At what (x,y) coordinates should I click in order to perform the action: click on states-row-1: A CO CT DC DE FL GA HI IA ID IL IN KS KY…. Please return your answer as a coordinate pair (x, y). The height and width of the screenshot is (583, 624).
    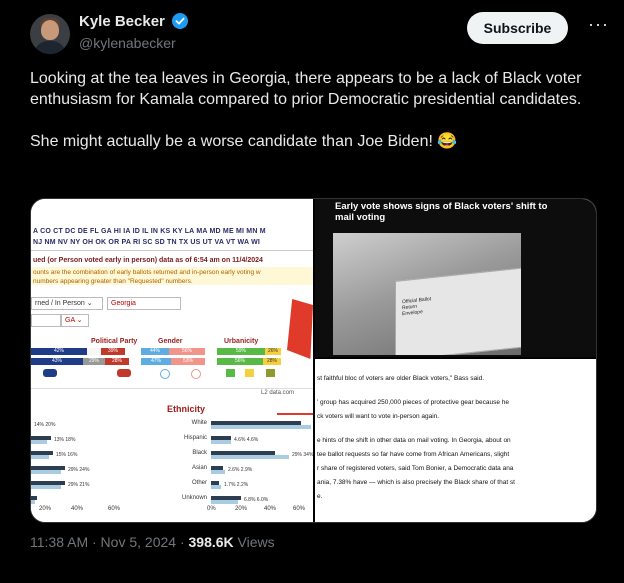
    Looking at the image, I should click on (149, 231).